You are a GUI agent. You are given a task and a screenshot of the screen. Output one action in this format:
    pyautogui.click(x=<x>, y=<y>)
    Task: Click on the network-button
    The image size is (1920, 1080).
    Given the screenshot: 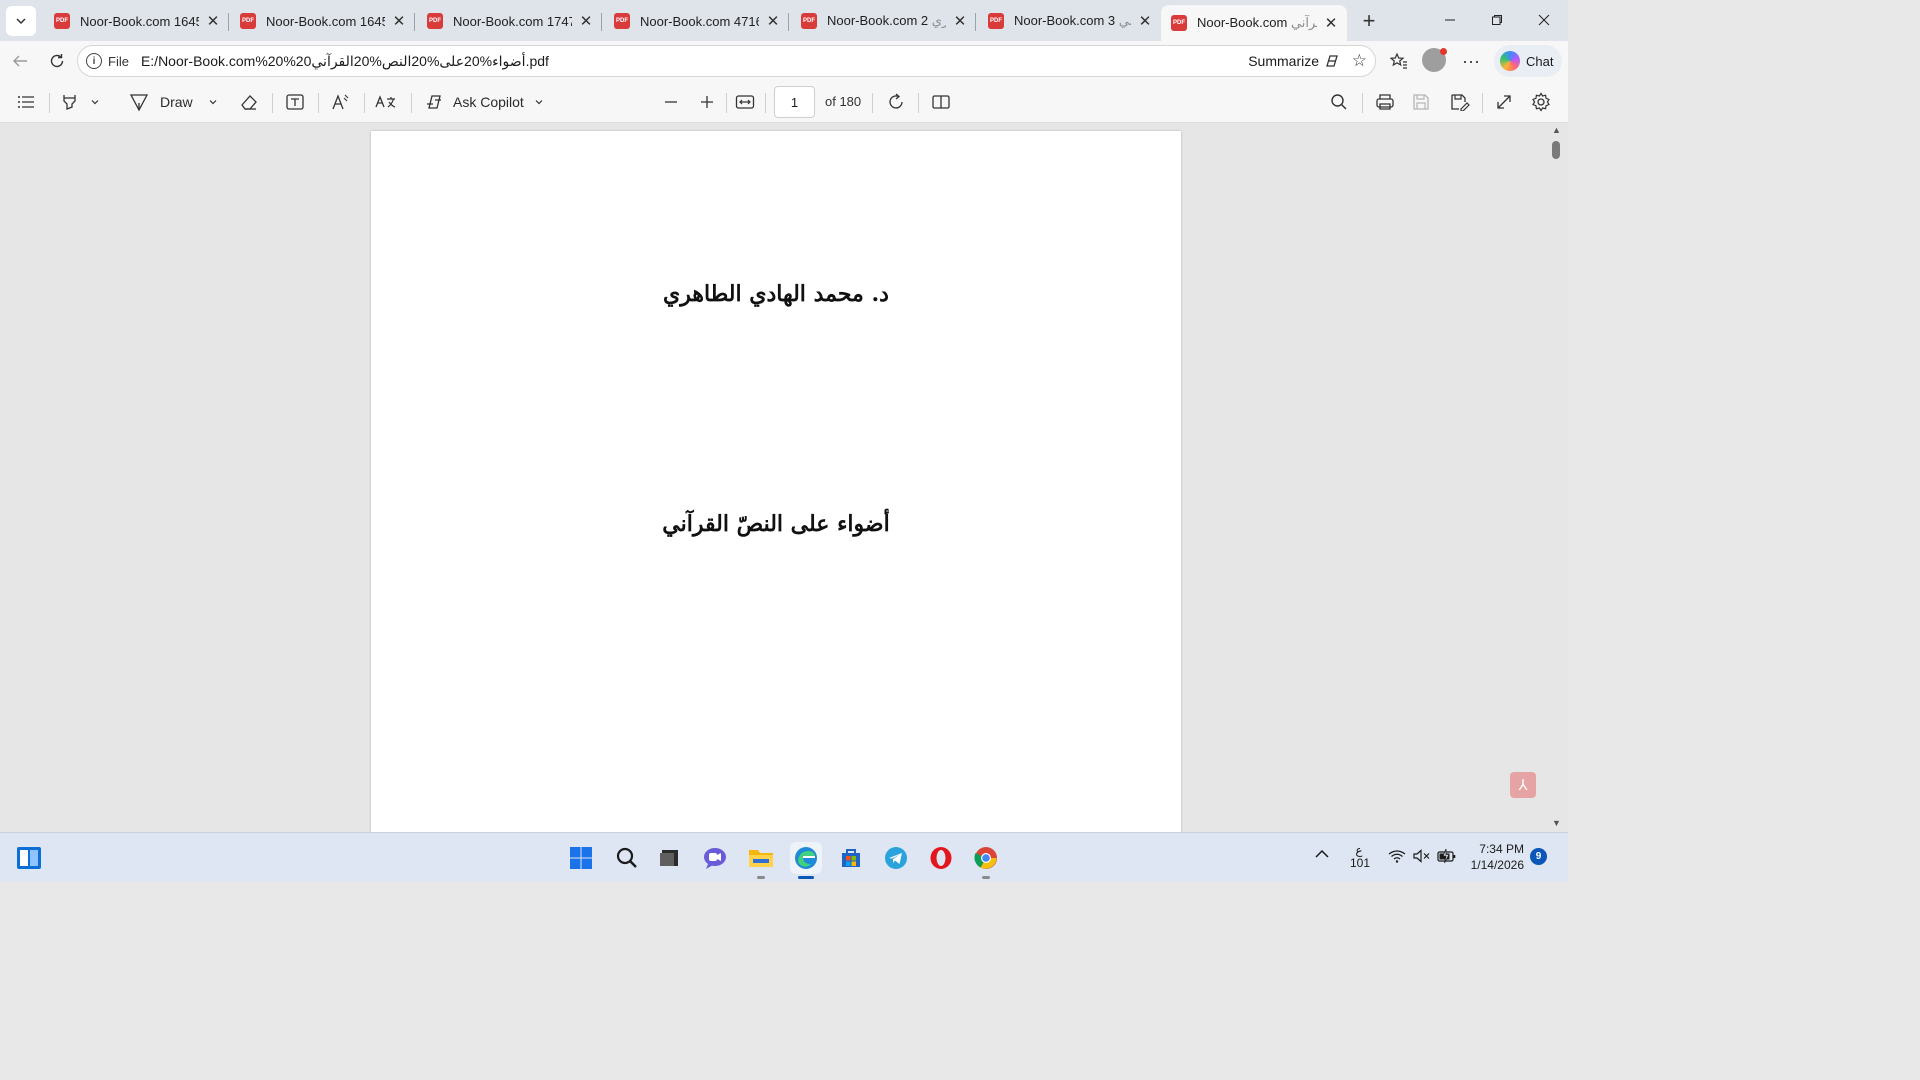 What is the action you would take?
    pyautogui.click(x=1397, y=857)
    